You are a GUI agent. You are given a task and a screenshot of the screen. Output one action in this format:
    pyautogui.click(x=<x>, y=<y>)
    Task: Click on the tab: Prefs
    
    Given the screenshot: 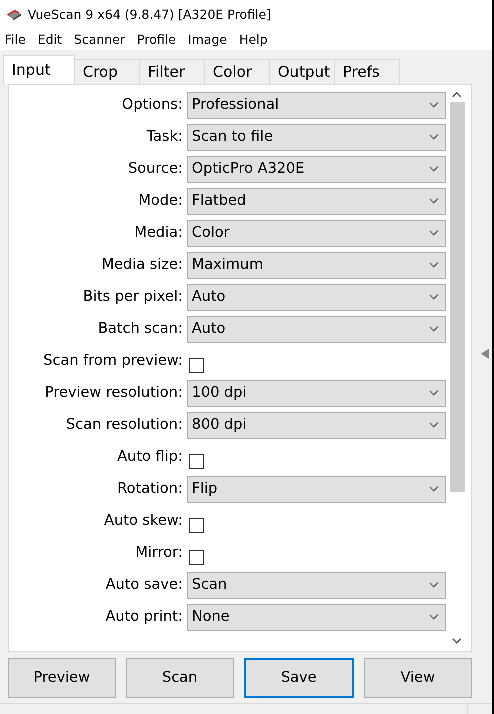 What is the action you would take?
    pyautogui.click(x=367, y=71)
    